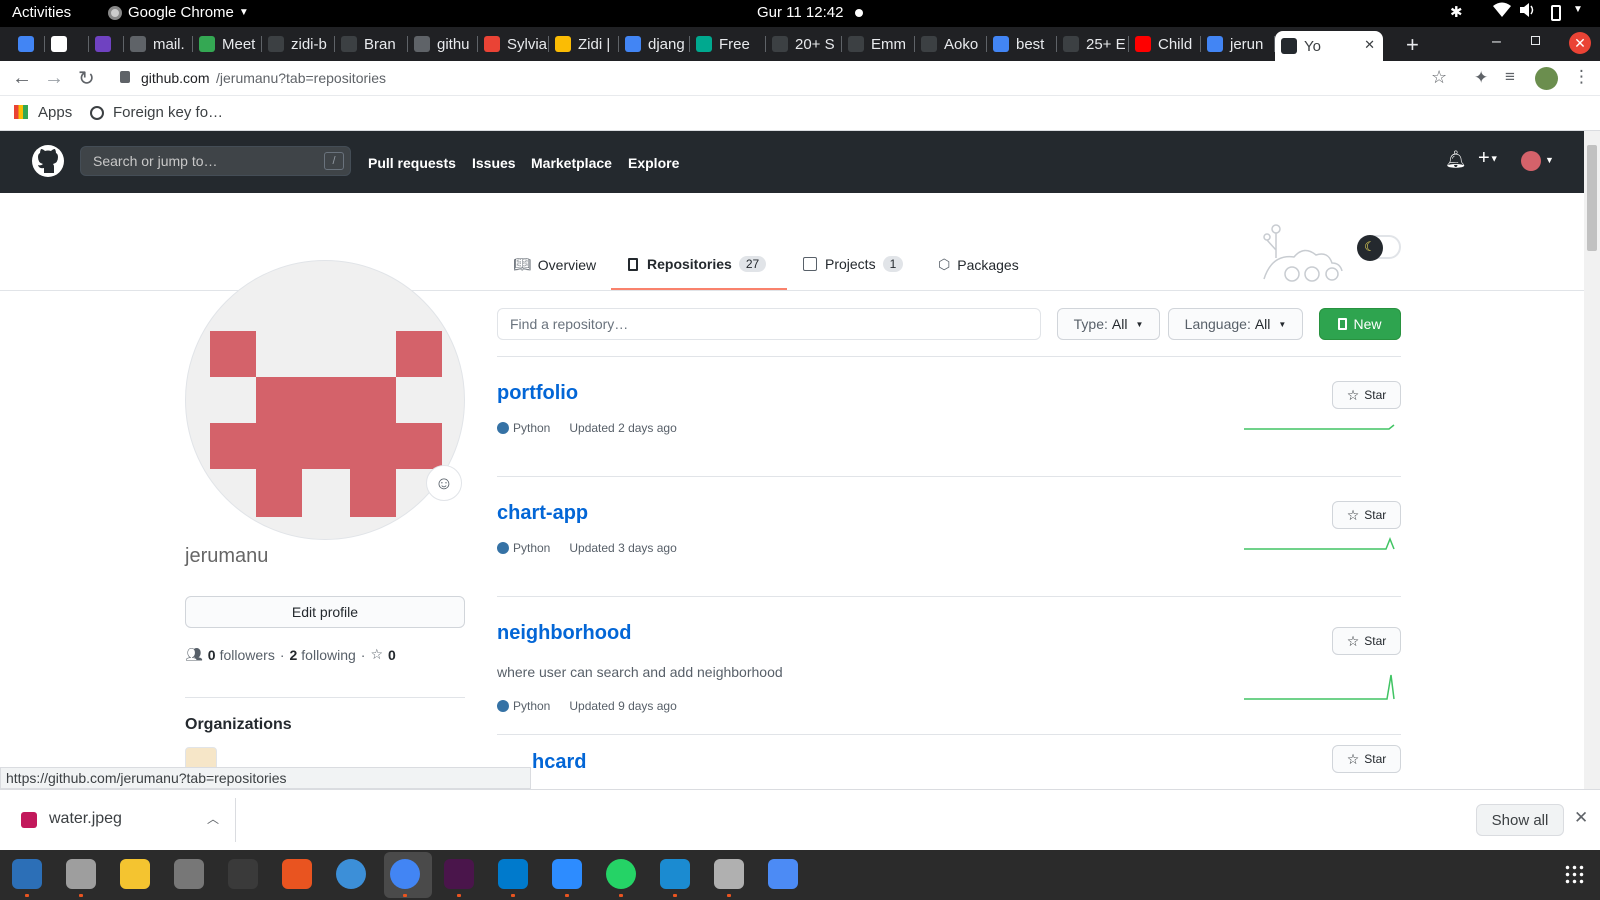 This screenshot has width=1600, height=900. What do you see at coordinates (213, 818) in the screenshot?
I see `download-options-chevron-icon: ︿` at bounding box center [213, 818].